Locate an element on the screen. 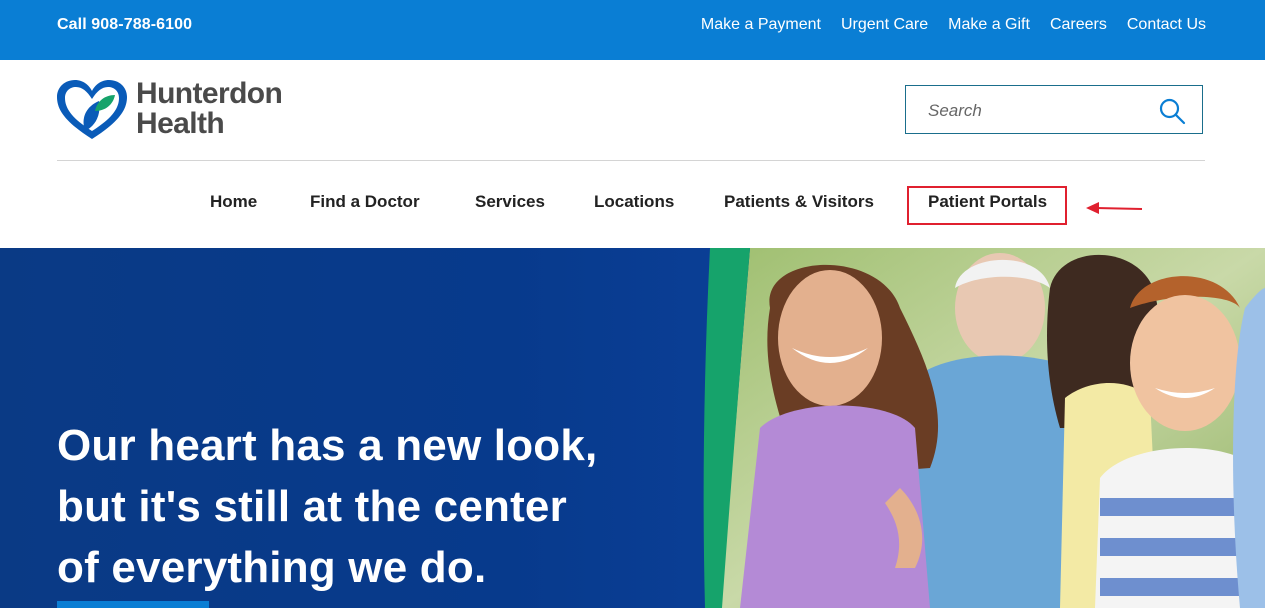 This screenshot has width=1265, height=608. annotation-arrow-icon is located at coordinates (1114, 208).